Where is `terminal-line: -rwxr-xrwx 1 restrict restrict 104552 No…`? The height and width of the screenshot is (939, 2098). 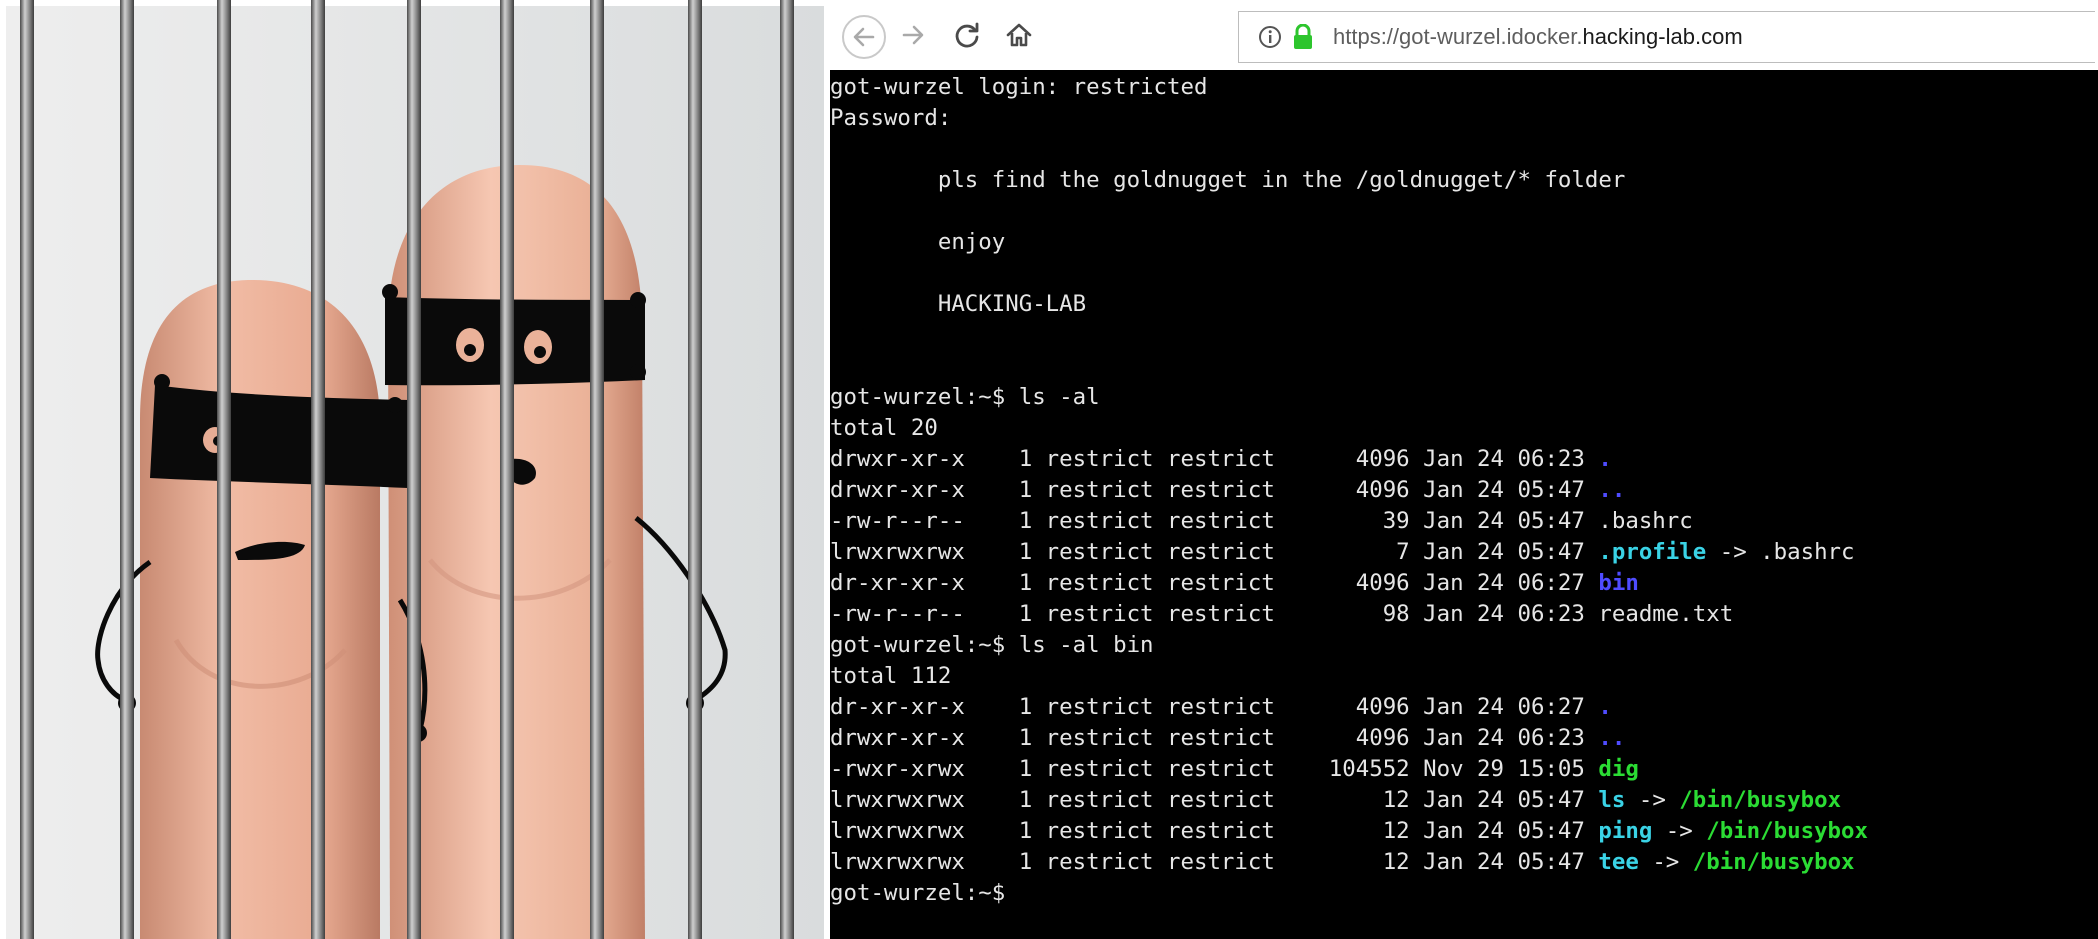
terminal-line: -rwxr-xrwx 1 restrict restrict 104552 No… is located at coordinates (1234, 769).